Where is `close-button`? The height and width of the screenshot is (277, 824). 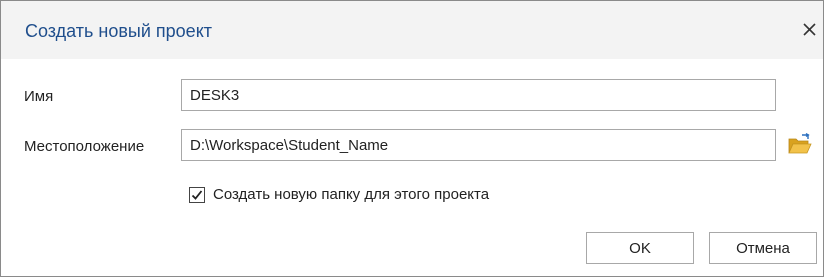 close-button is located at coordinates (810, 30).